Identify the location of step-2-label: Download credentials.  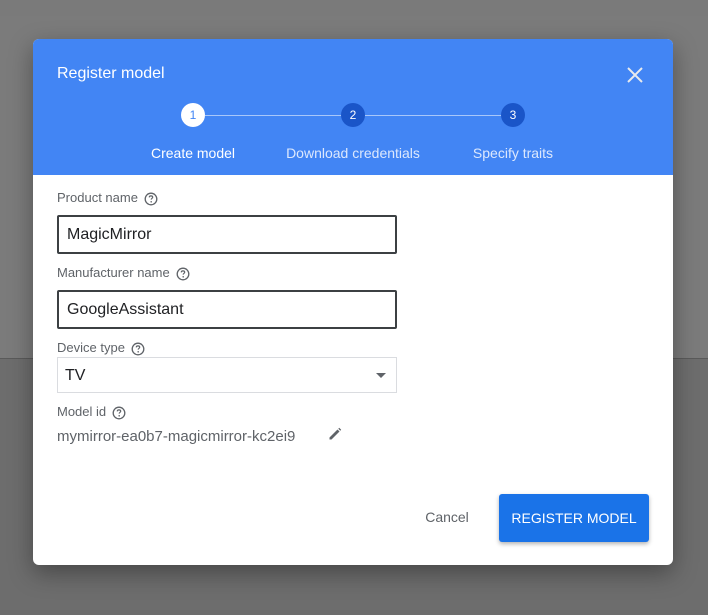
(353, 153).